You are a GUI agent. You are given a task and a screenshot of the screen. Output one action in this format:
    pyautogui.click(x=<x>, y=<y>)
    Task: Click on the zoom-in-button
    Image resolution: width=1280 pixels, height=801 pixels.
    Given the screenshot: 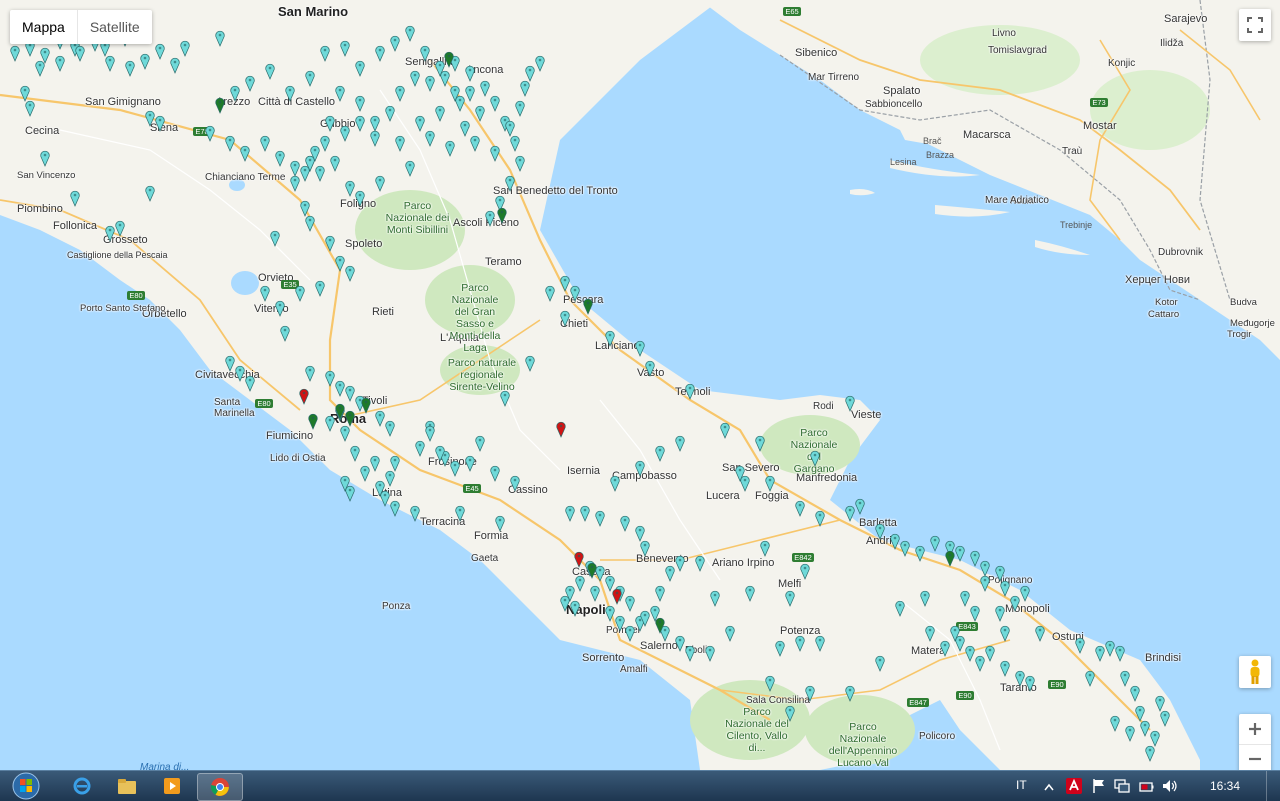 What is the action you would take?
    pyautogui.click(x=1255, y=729)
    